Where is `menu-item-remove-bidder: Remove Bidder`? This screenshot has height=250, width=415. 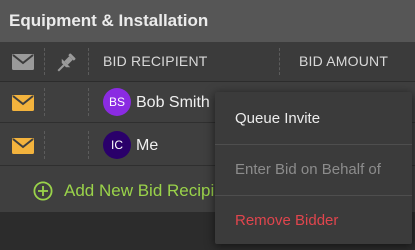 menu-item-remove-bidder: Remove Bidder is located at coordinates (313, 221).